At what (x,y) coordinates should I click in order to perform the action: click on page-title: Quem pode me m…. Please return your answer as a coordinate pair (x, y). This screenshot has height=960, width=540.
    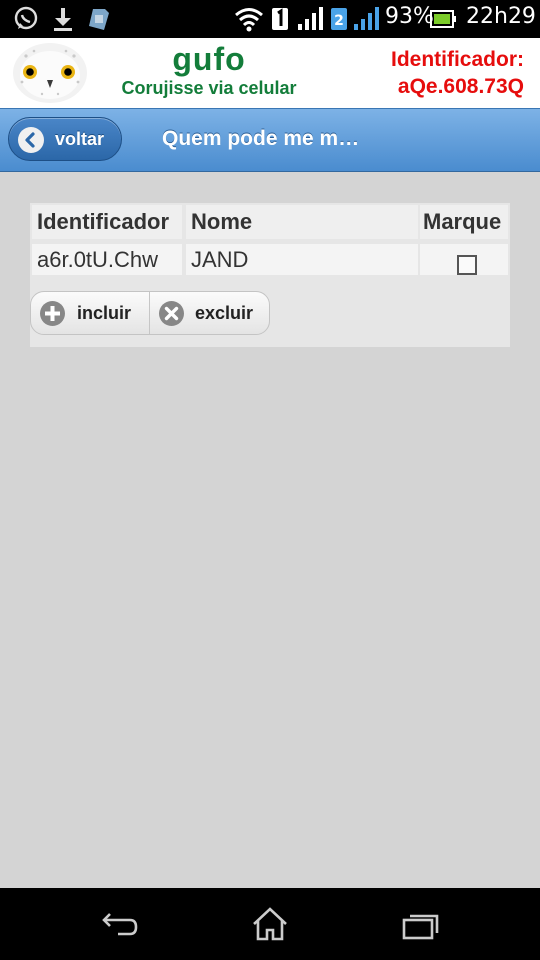
    Looking at the image, I should click on (261, 138).